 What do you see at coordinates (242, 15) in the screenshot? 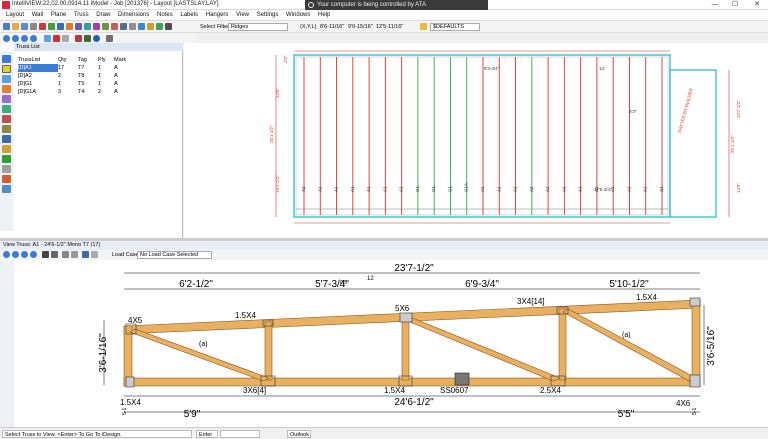
I see `menu-view: View` at bounding box center [242, 15].